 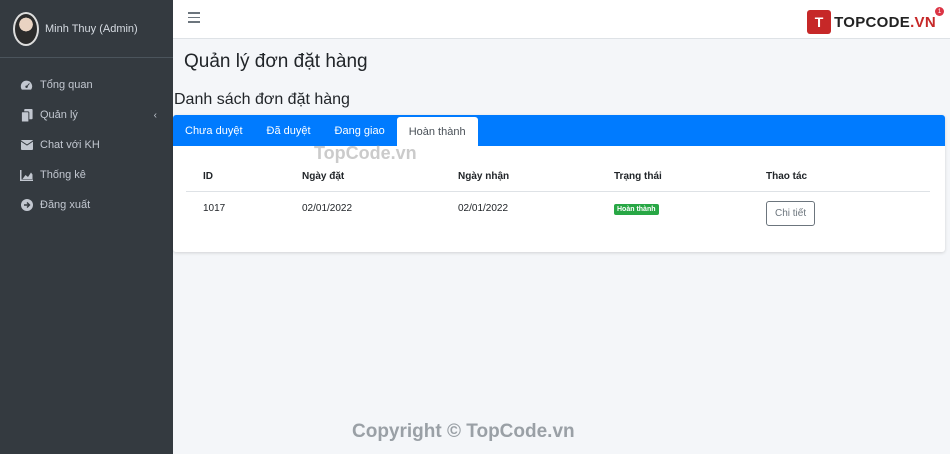 I want to click on sidebar-item-label: Quản lý, so click(x=59, y=115).